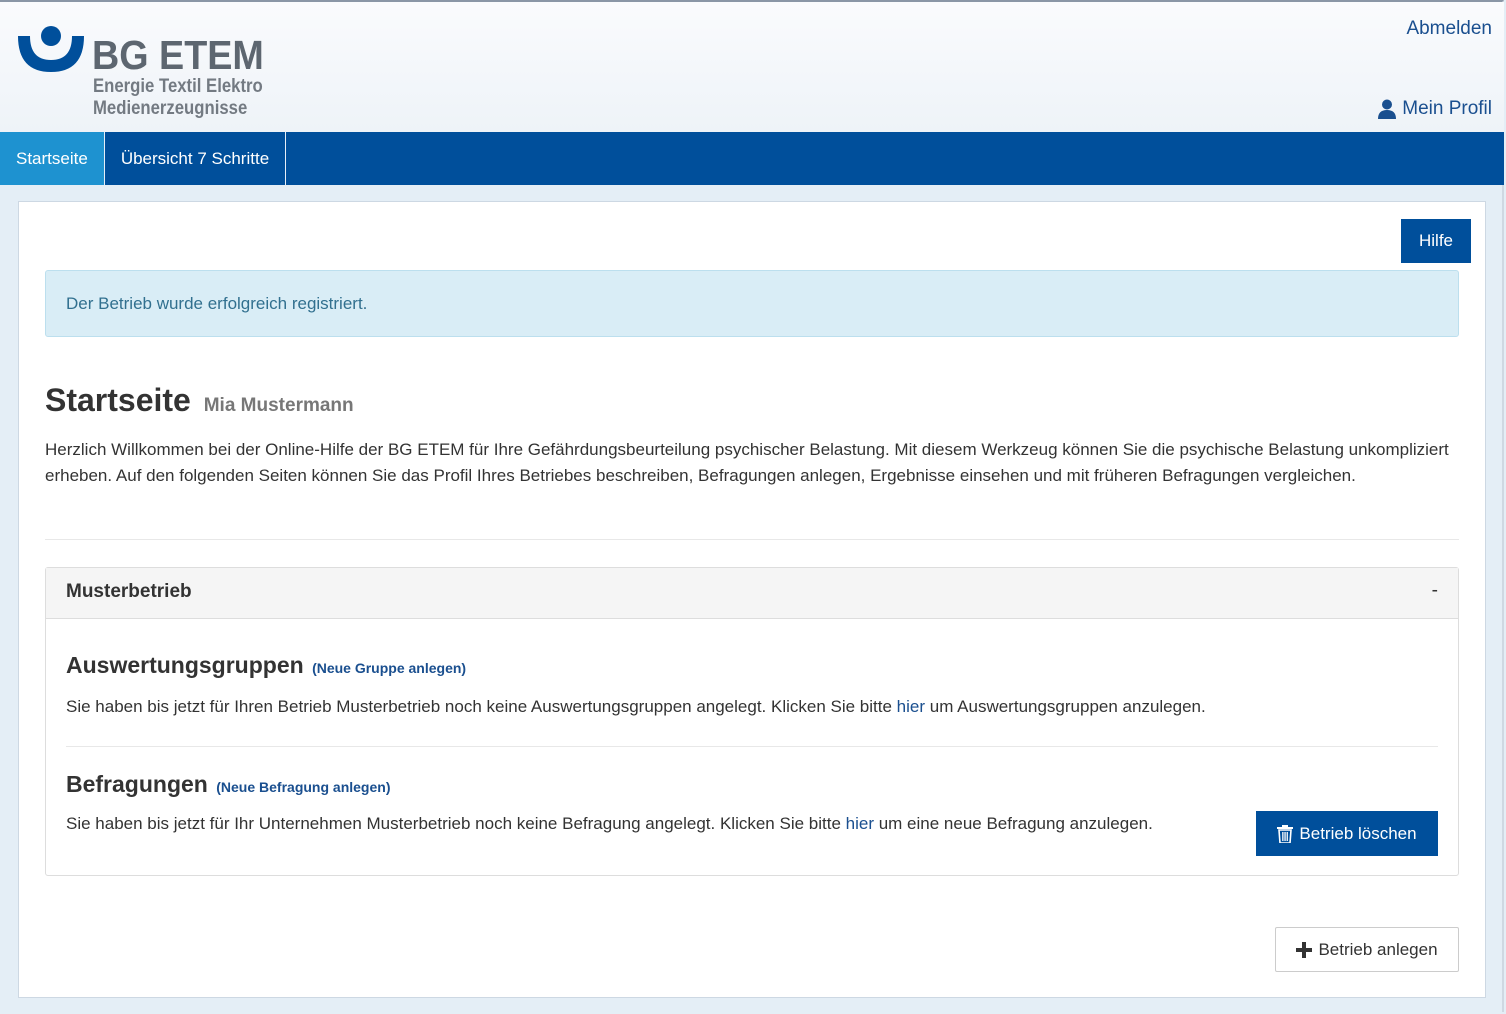  I want to click on company-name: Musterbetrieb, so click(129, 591).